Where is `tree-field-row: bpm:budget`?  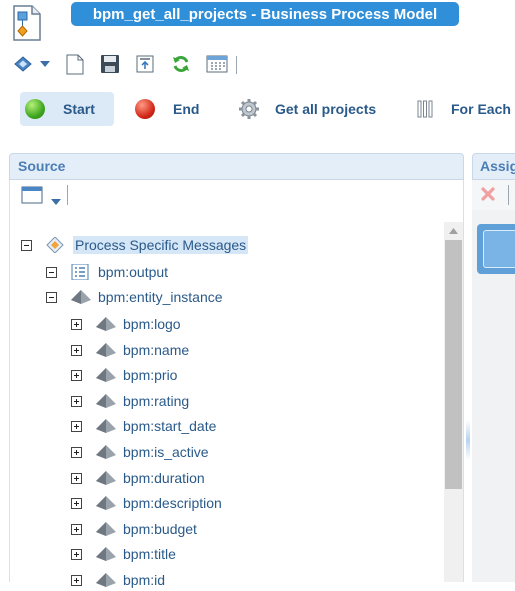 tree-field-row: bpm:budget is located at coordinates (134, 529).